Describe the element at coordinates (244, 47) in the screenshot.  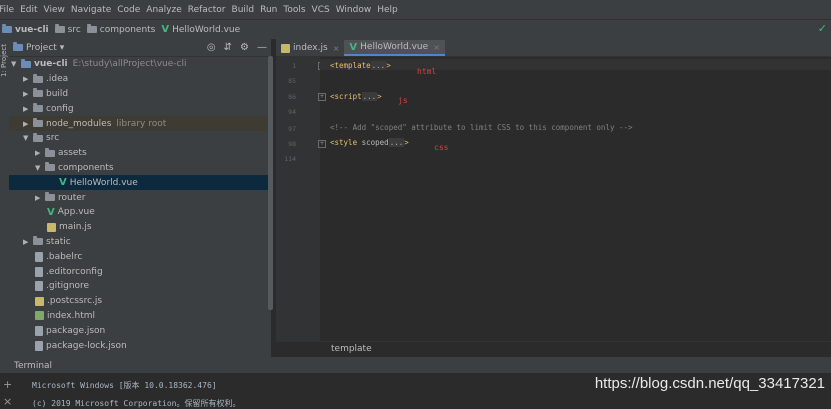
I see `gear-icon: ⚙` at that location.